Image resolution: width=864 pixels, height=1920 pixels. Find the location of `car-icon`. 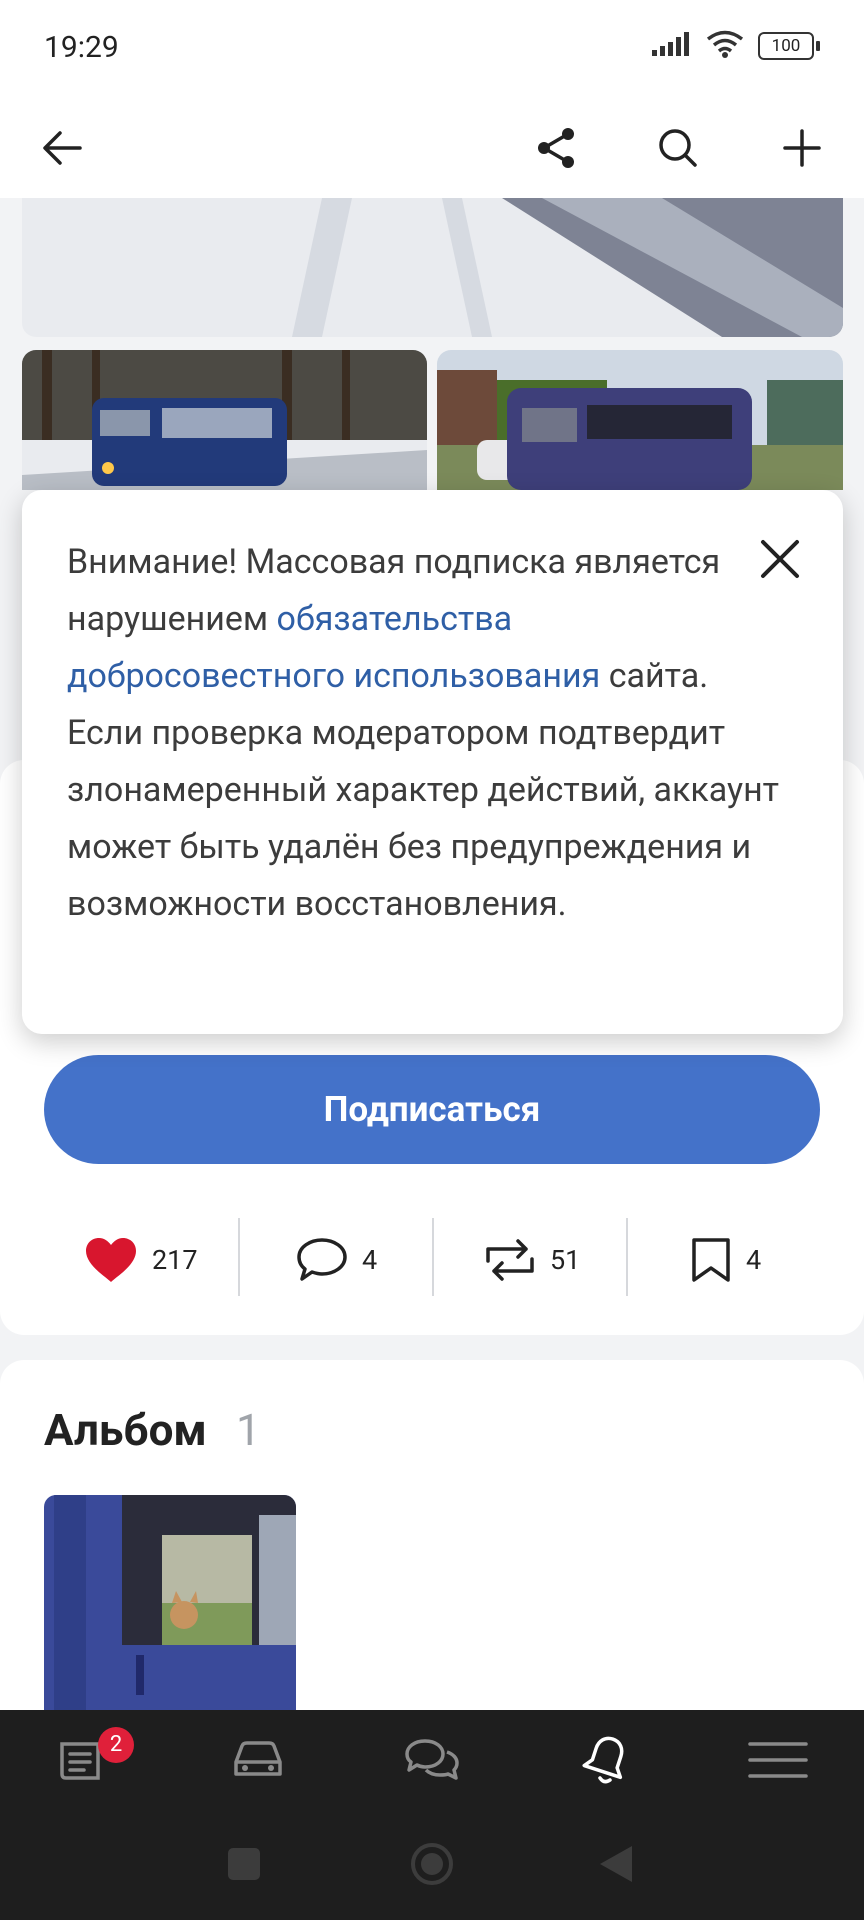

car-icon is located at coordinates (258, 1758).